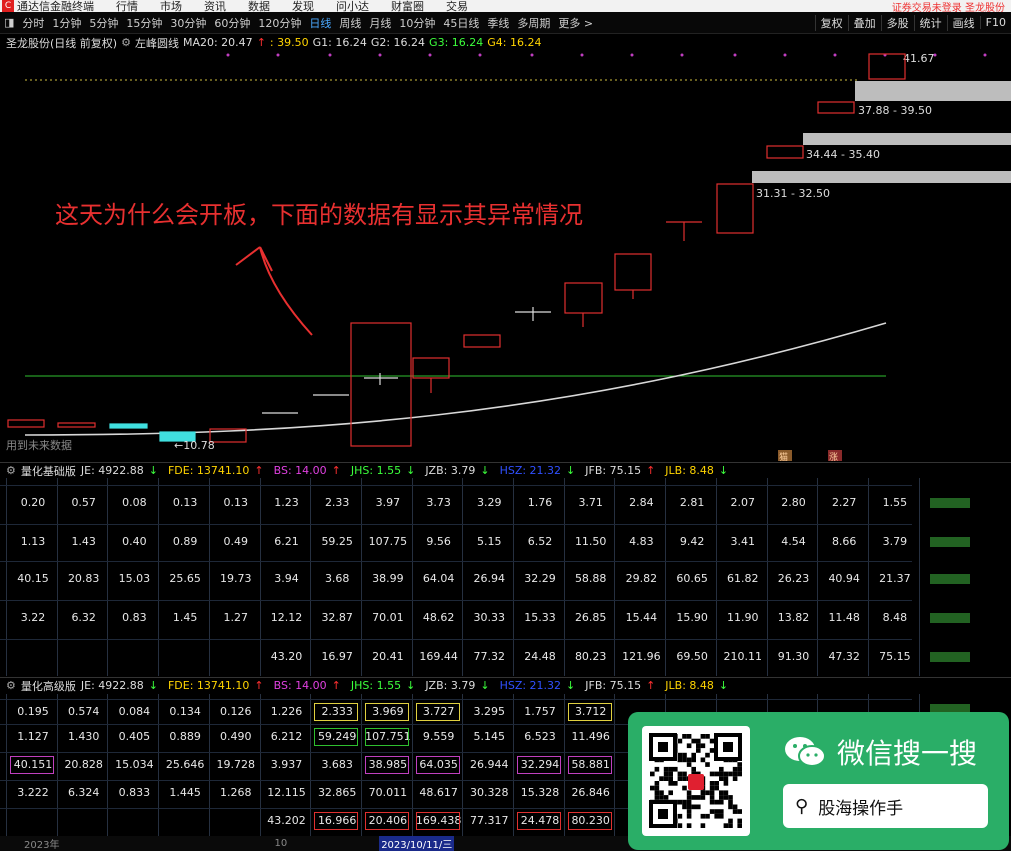  Describe the element at coordinates (33, 23) in the screenshot. I see `tab-intraday: 分时` at that location.